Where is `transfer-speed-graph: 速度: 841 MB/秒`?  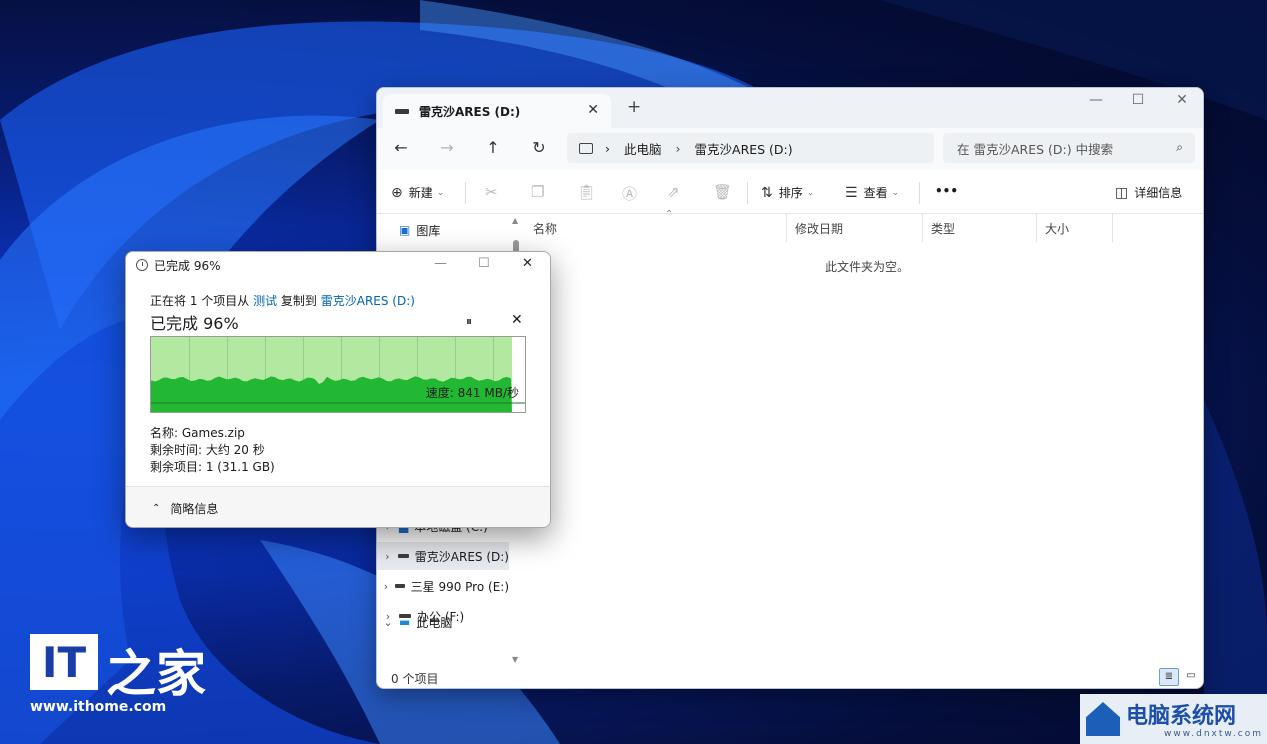
transfer-speed-graph: 速度: 841 MB/秒 is located at coordinates (338, 374).